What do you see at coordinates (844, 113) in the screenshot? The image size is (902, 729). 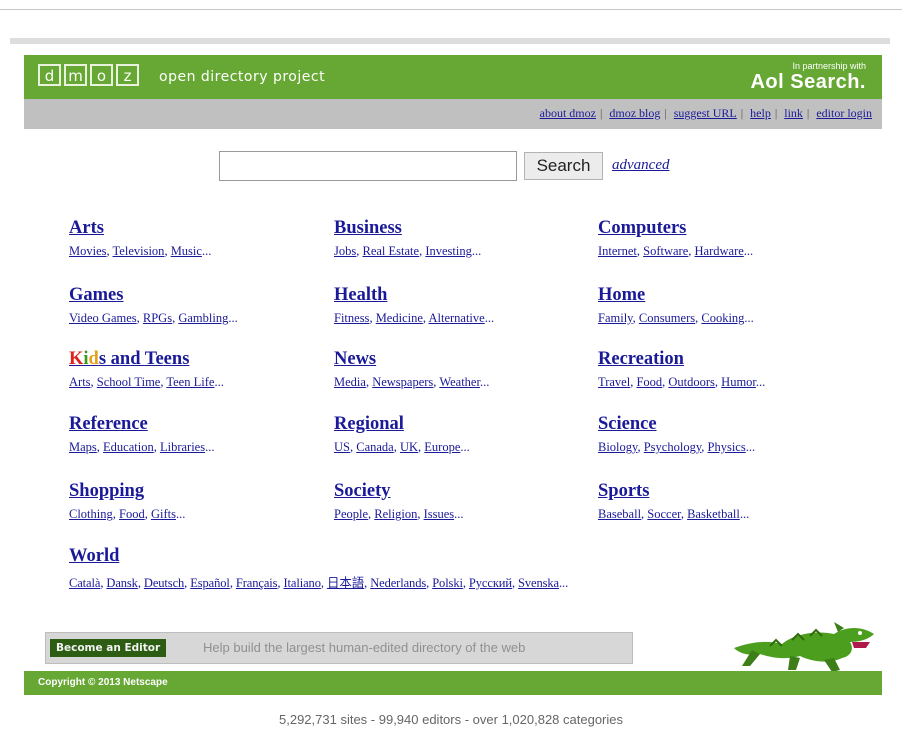 I see `nav-editor-login: editor login` at bounding box center [844, 113].